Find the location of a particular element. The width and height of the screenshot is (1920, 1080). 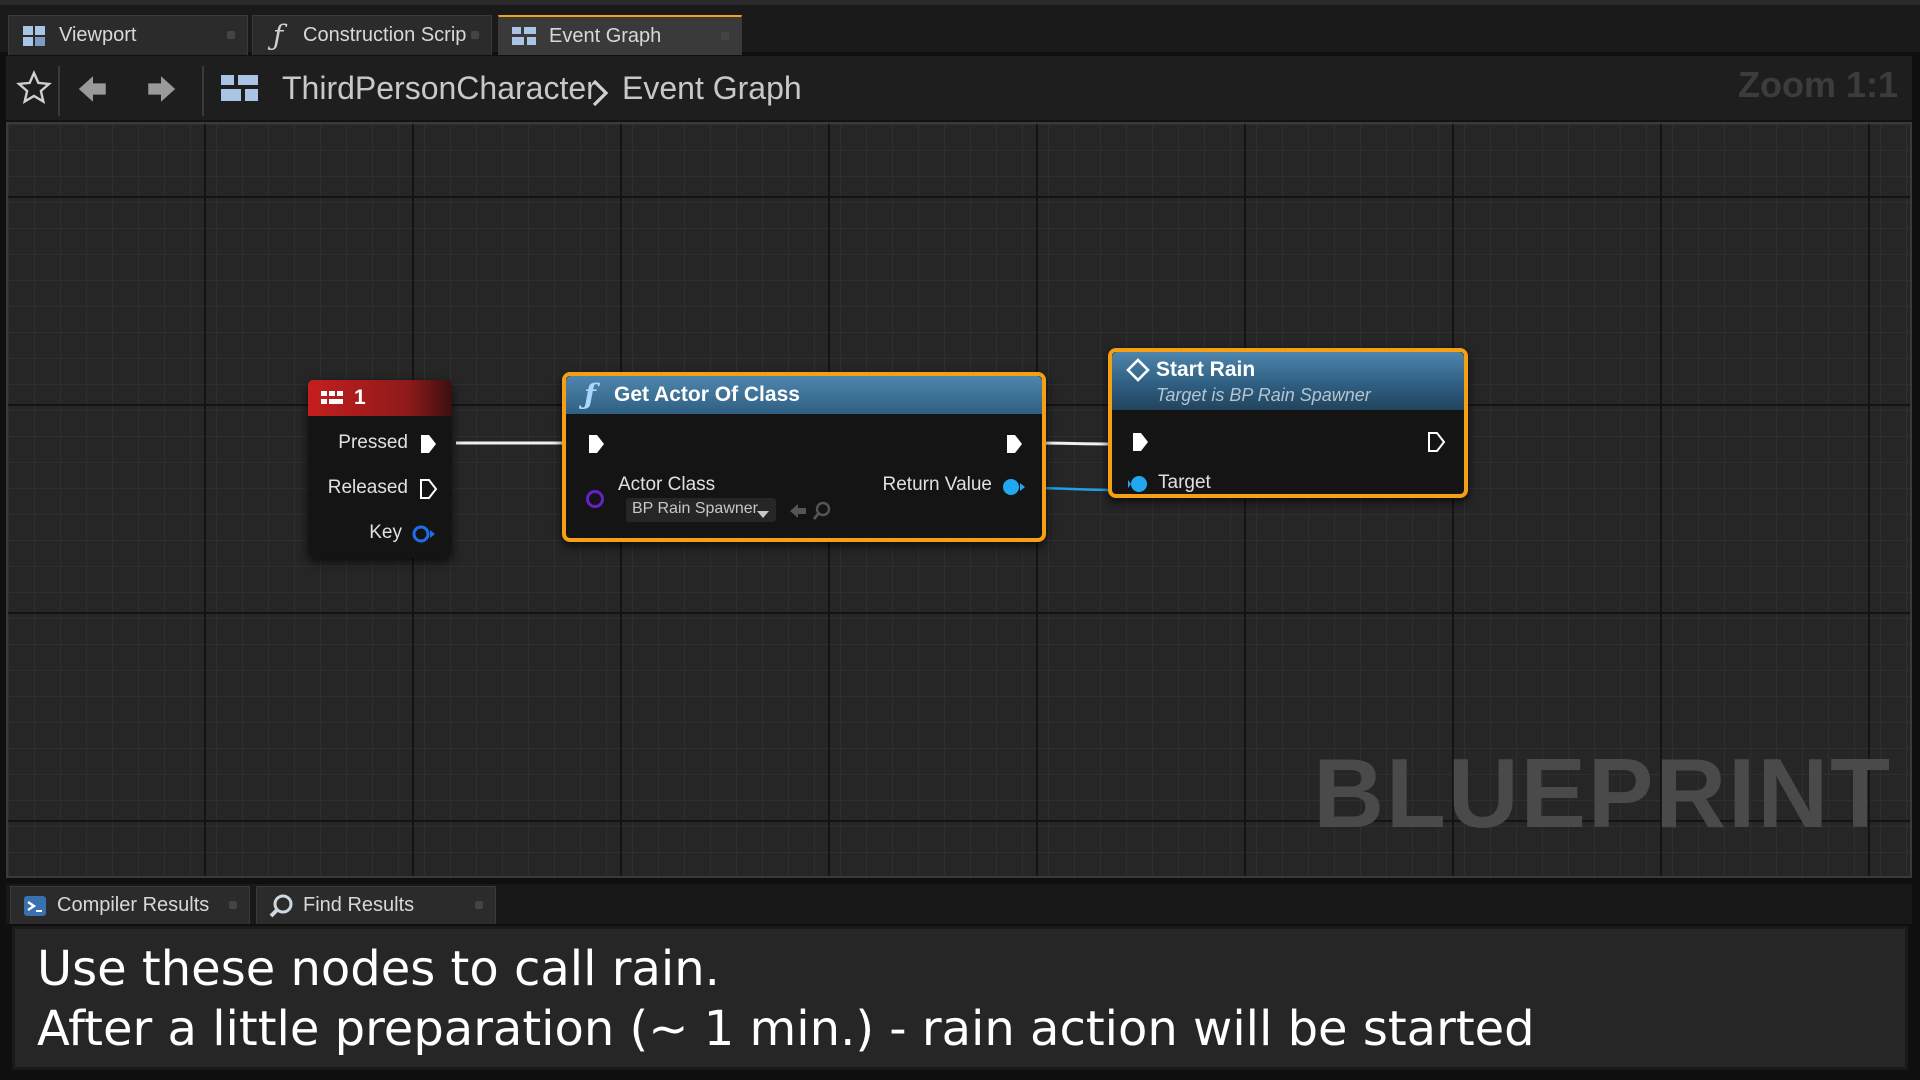

viewport-icon is located at coordinates (34, 36).